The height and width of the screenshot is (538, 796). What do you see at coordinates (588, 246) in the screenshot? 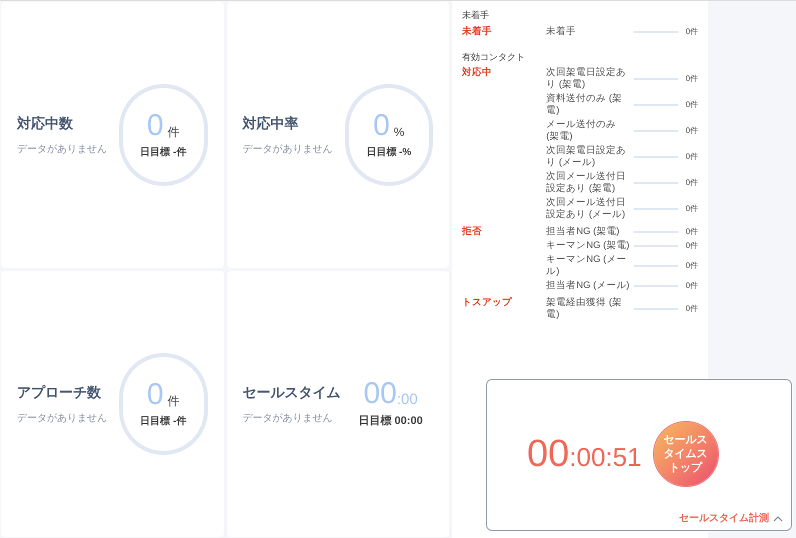
I see `status-item-label: キーマンNG (架電)` at bounding box center [588, 246].